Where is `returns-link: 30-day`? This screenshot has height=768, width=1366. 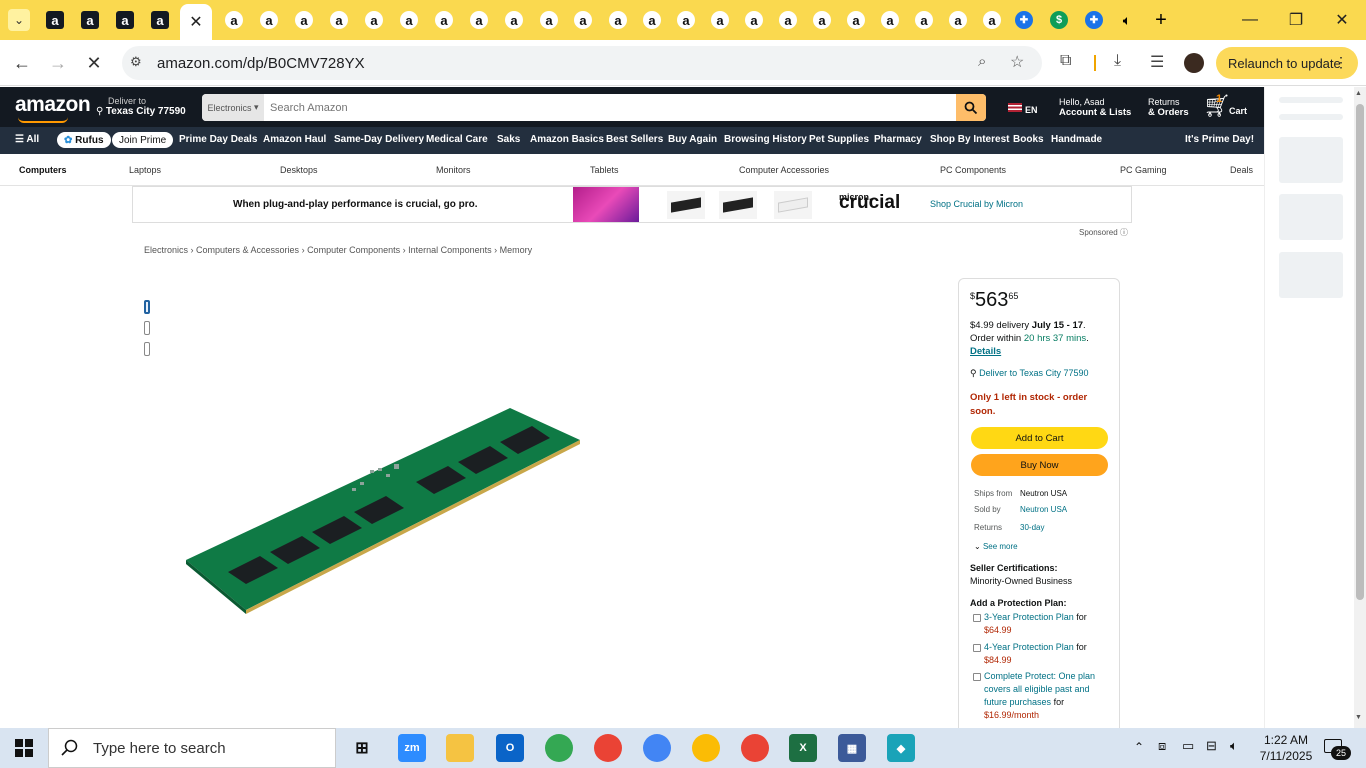
returns-link: 30-day is located at coordinates (1032, 527).